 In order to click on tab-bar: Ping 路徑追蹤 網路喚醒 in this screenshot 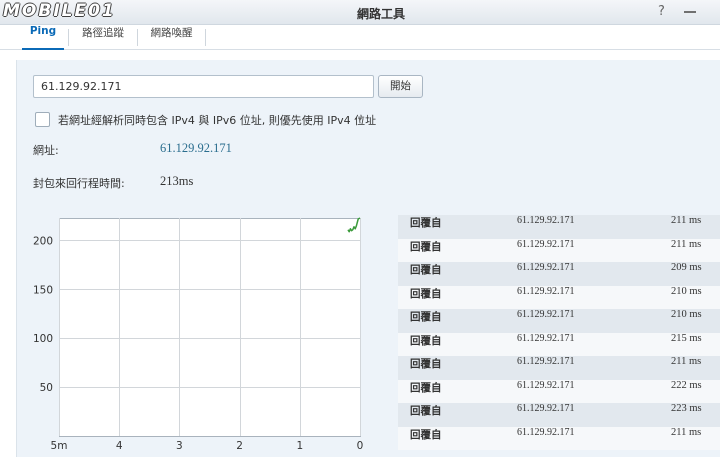, I will do `click(360, 37)`.